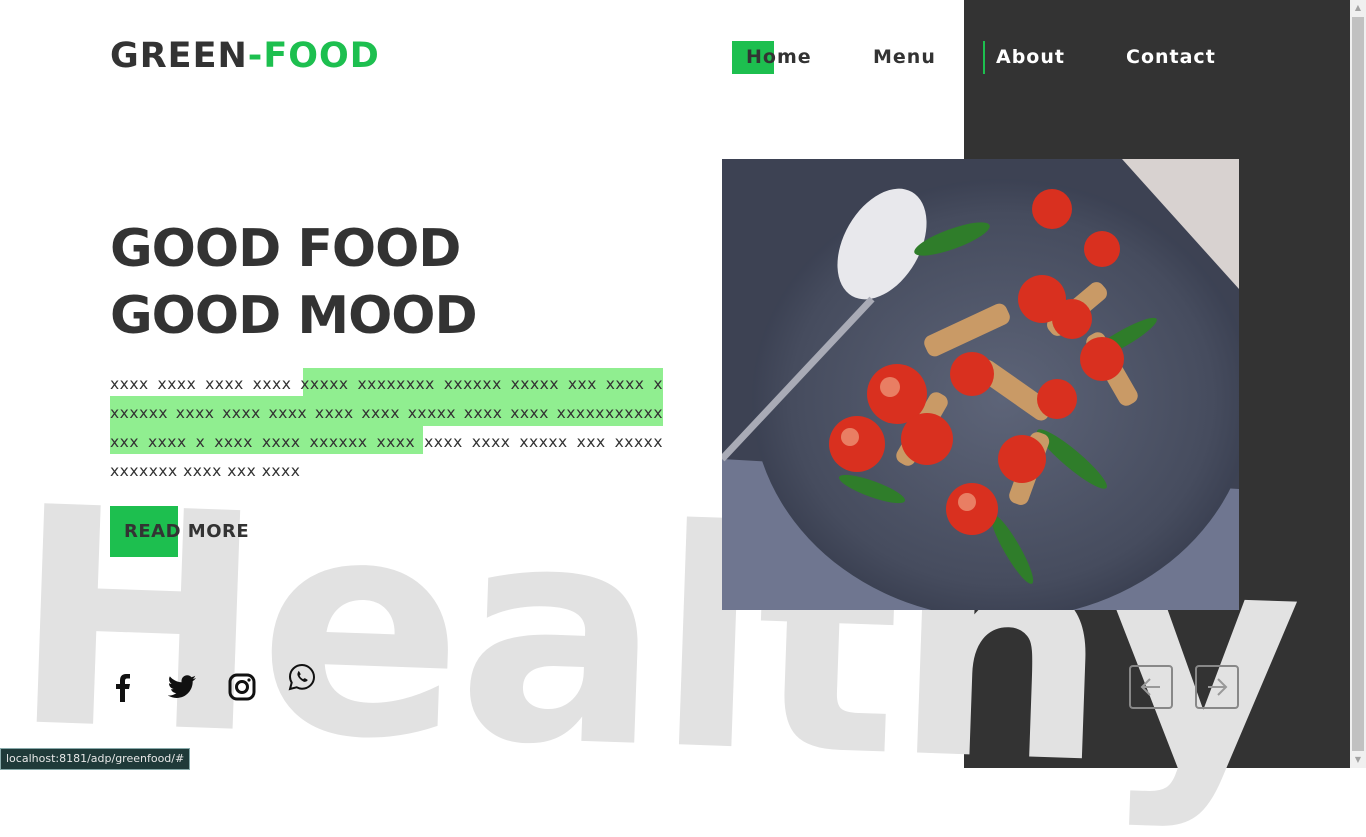 The height and width of the screenshot is (837, 1366). What do you see at coordinates (242, 687) in the screenshot?
I see `instagram-icon` at bounding box center [242, 687].